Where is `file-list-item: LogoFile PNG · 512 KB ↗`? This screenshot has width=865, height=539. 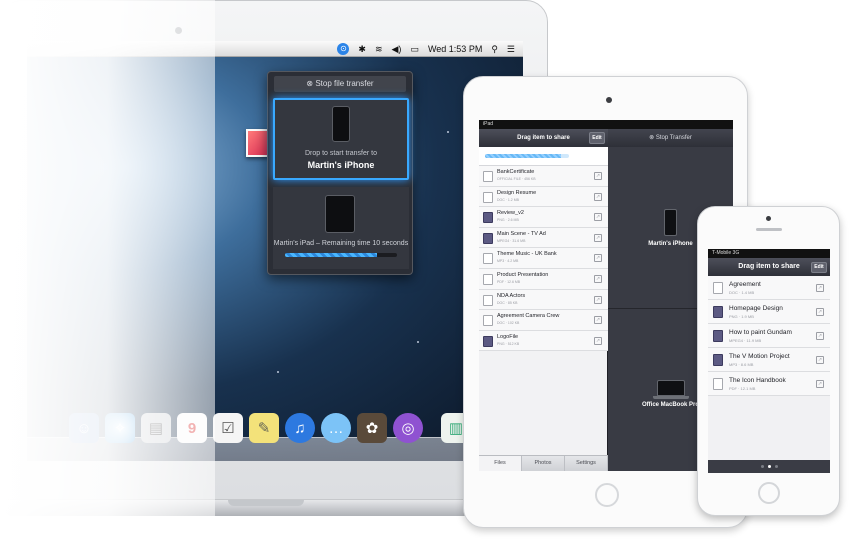 file-list-item: LogoFile PNG · 512 KB ↗ is located at coordinates (543, 341).